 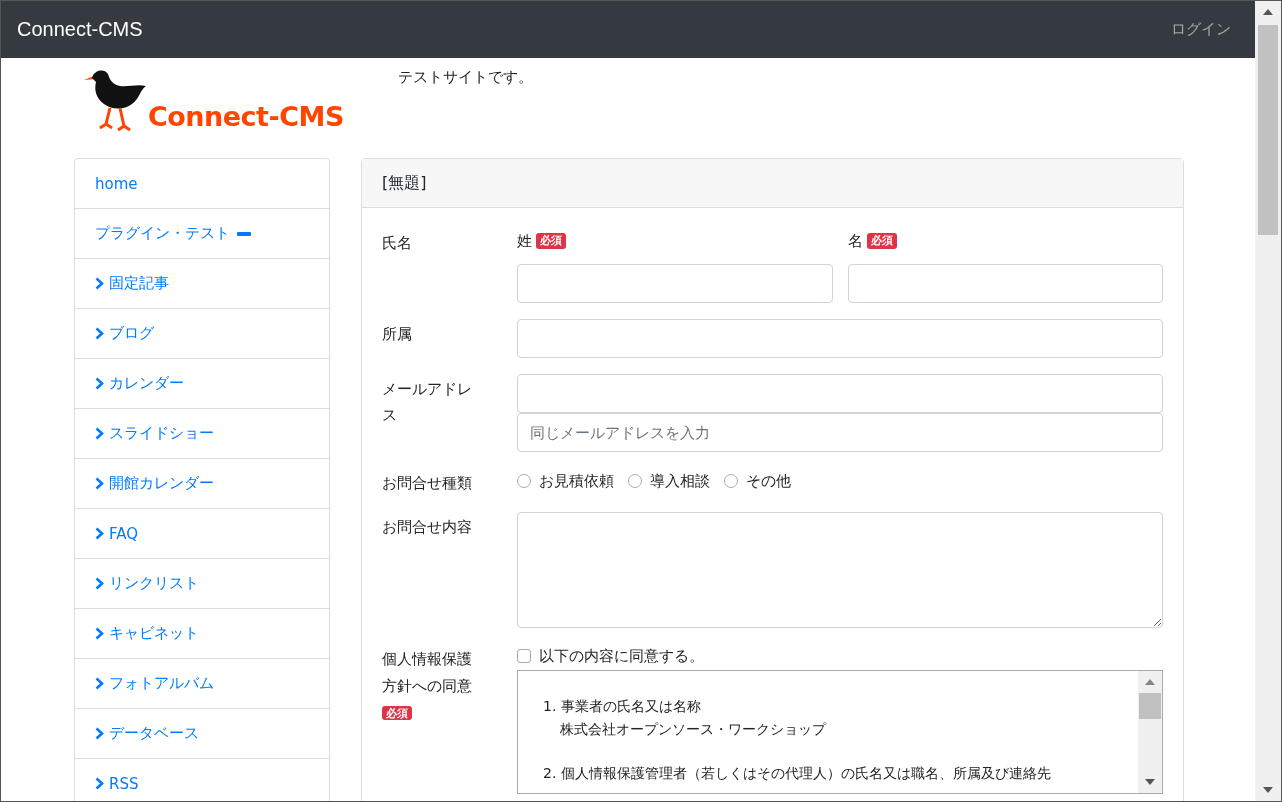 I want to click on sidebar-item: フォトアルバム, so click(x=202, y=684).